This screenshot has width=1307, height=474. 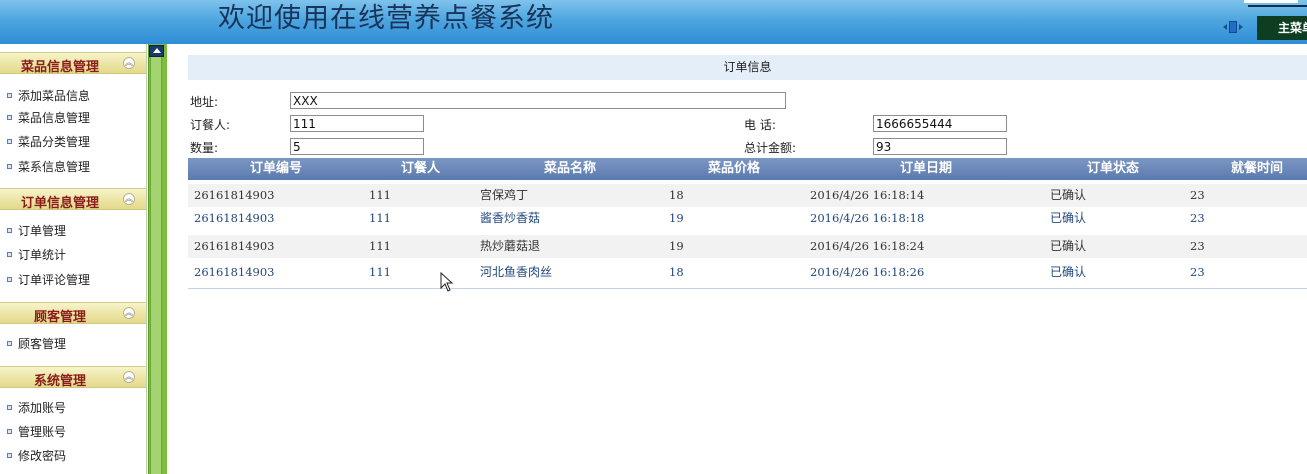 I want to click on sidebar-toggle-arrows-icon, so click(x=1233, y=27).